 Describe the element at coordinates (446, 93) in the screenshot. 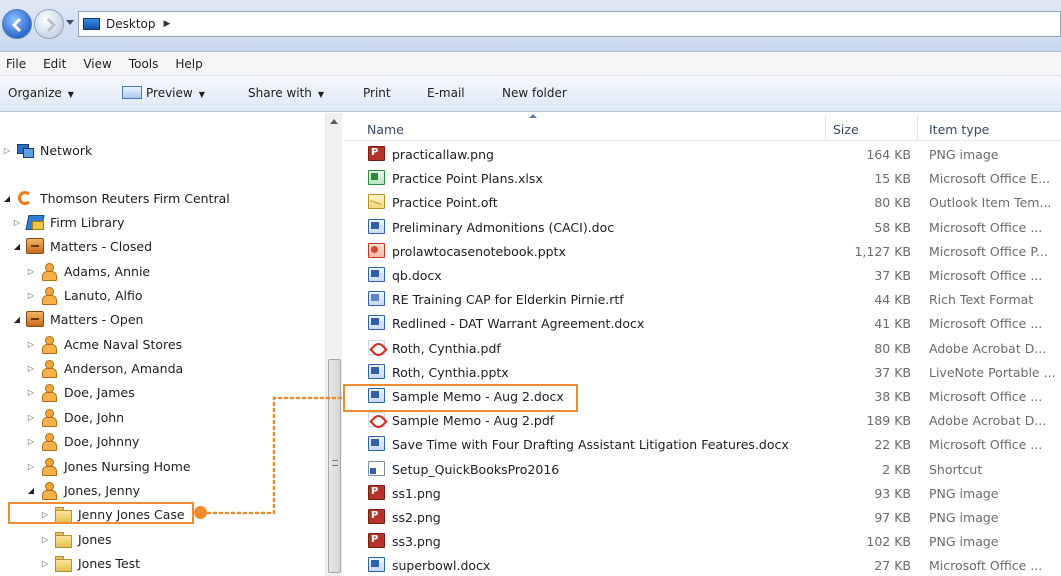

I see `email-button: E-mail` at that location.